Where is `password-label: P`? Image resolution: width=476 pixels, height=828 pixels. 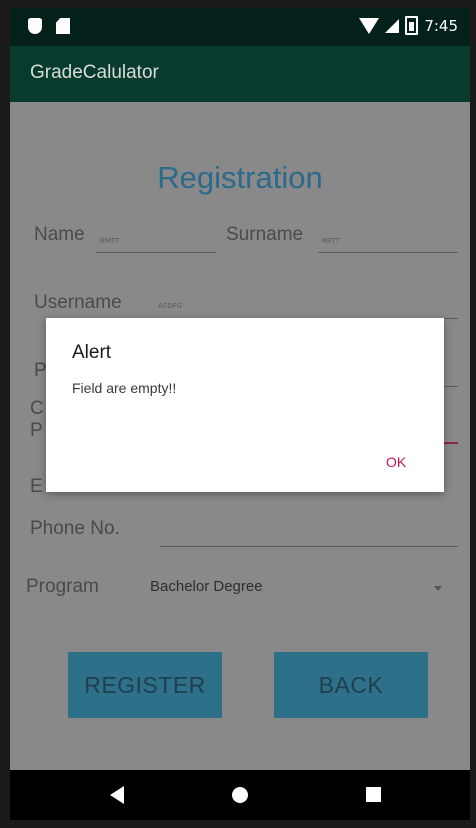 password-label: P is located at coordinates (40, 370).